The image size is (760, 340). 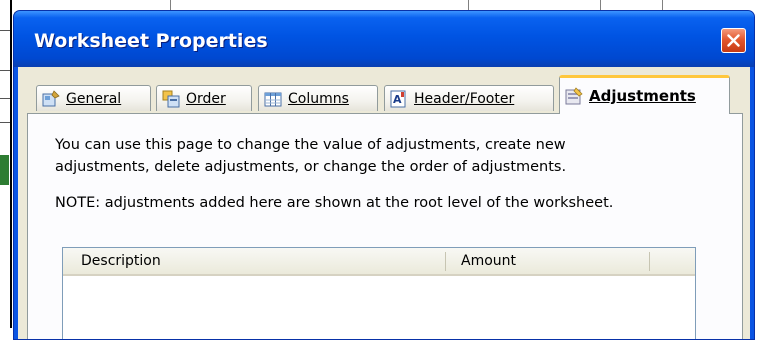 I want to click on tab-order-label: Order, so click(x=206, y=98).